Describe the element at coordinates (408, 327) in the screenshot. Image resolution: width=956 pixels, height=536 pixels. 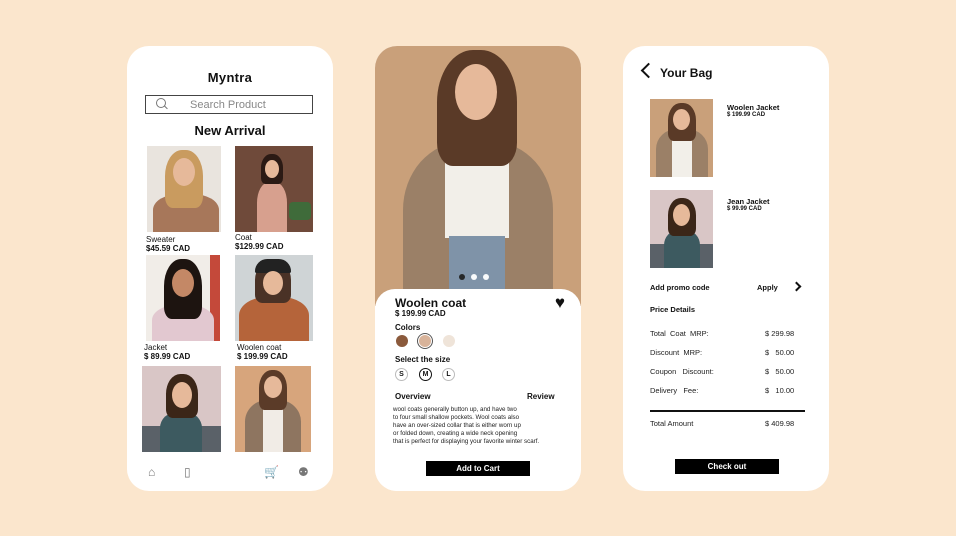
I see `colors-label: Colors` at that location.